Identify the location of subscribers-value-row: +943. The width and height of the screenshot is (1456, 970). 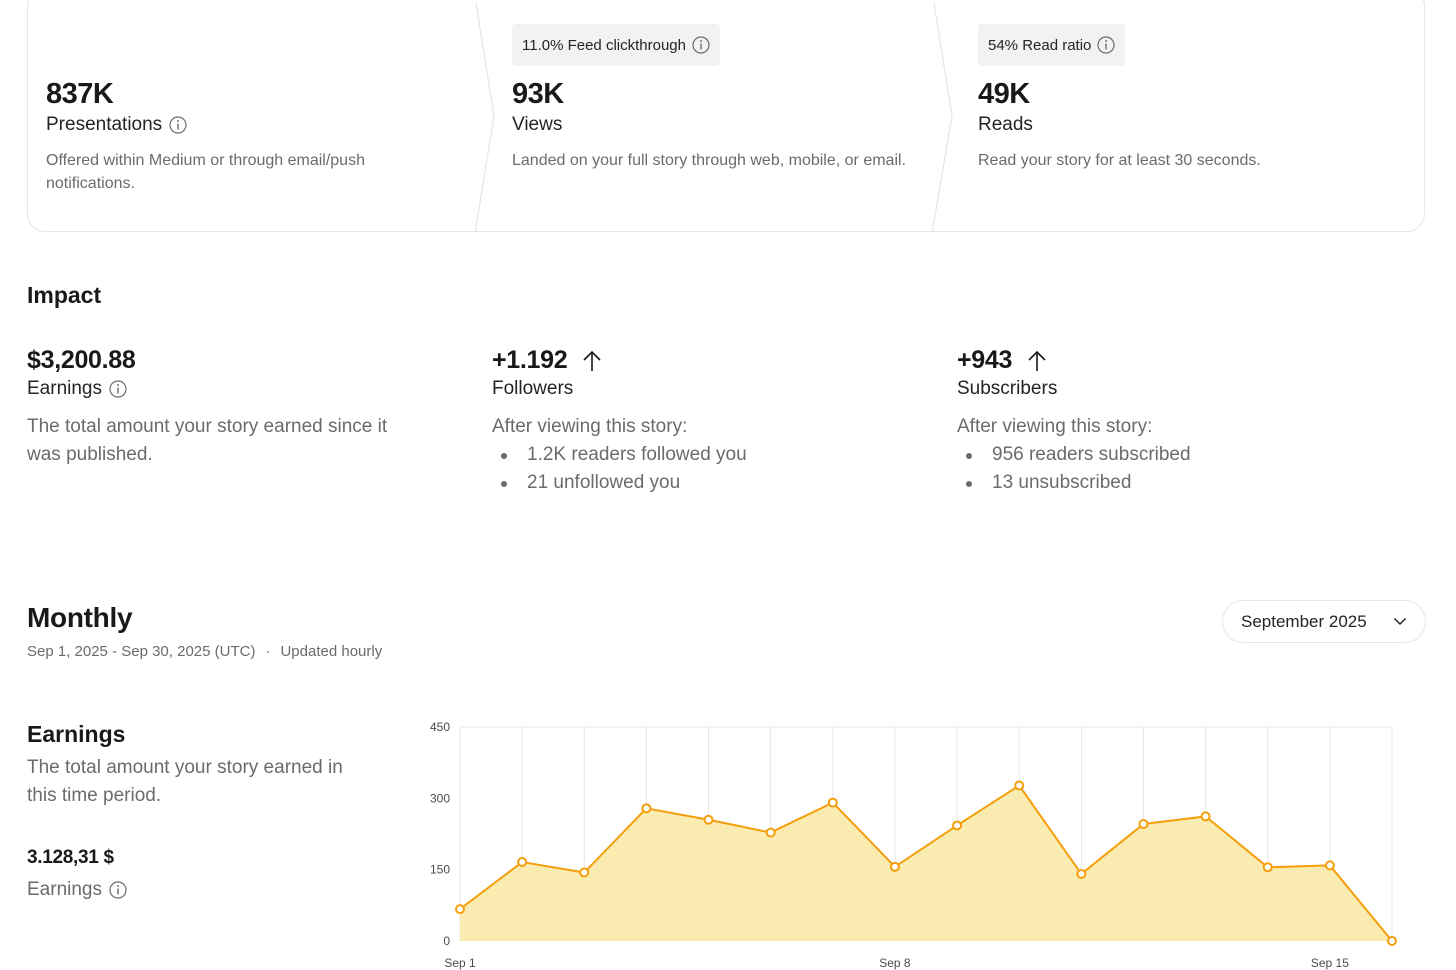
(1002, 360).